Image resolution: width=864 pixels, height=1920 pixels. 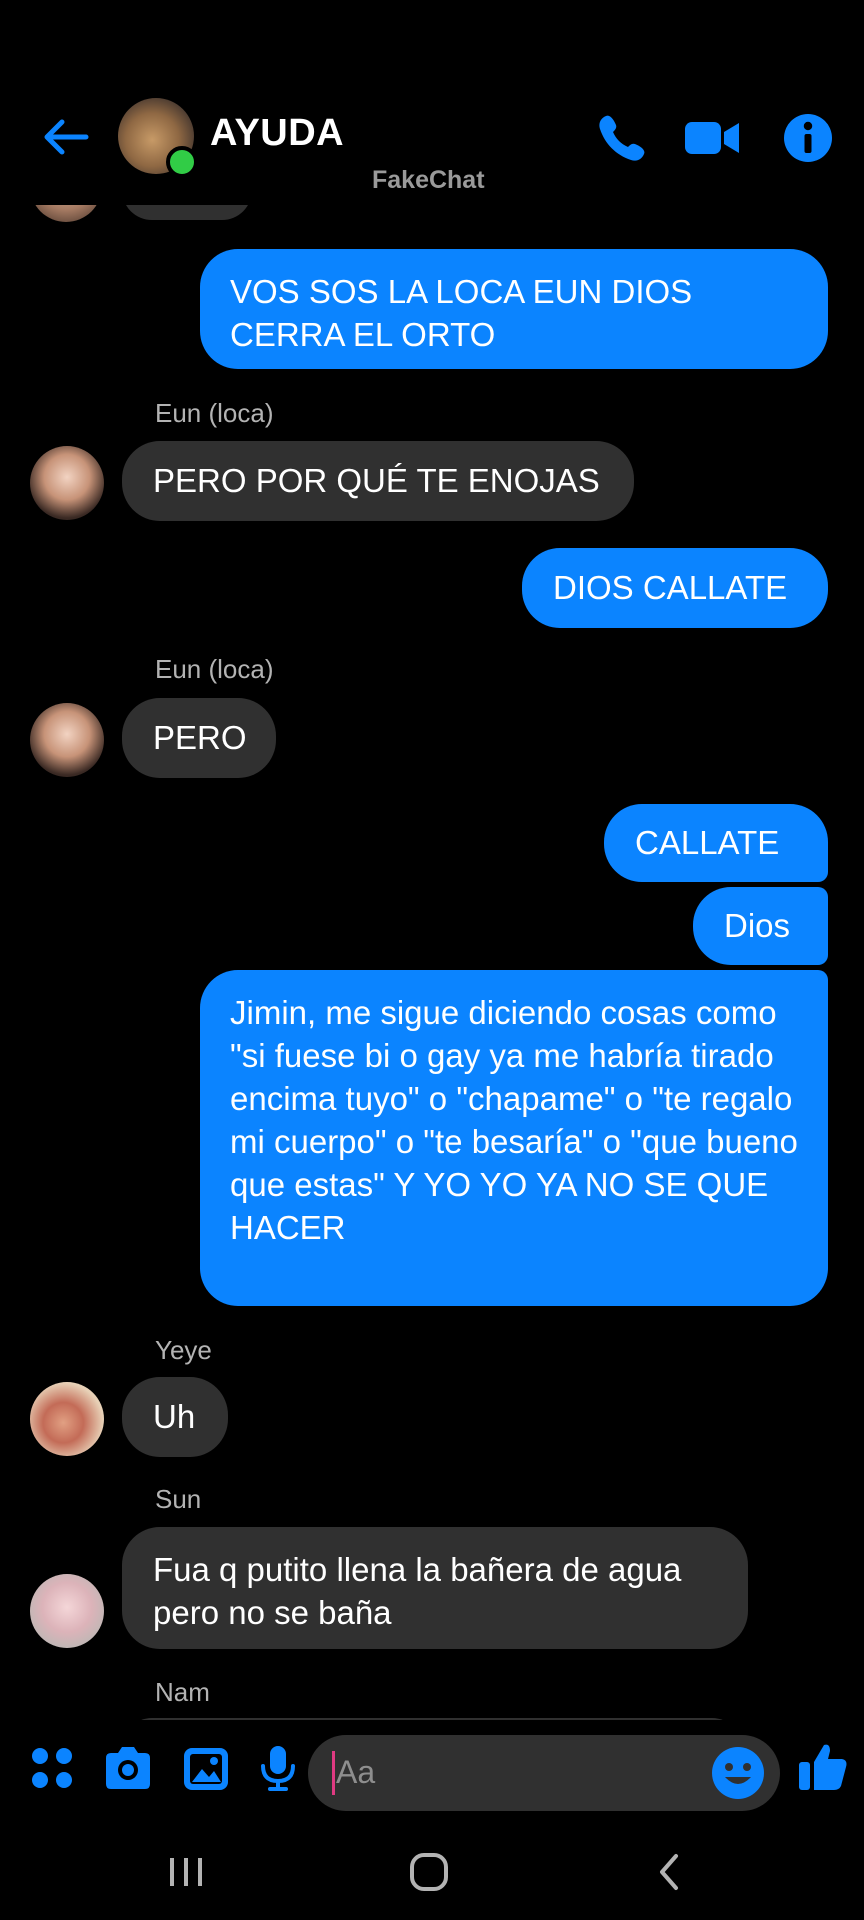 I want to click on message-text: DIOS CALLATE, so click(x=670, y=587).